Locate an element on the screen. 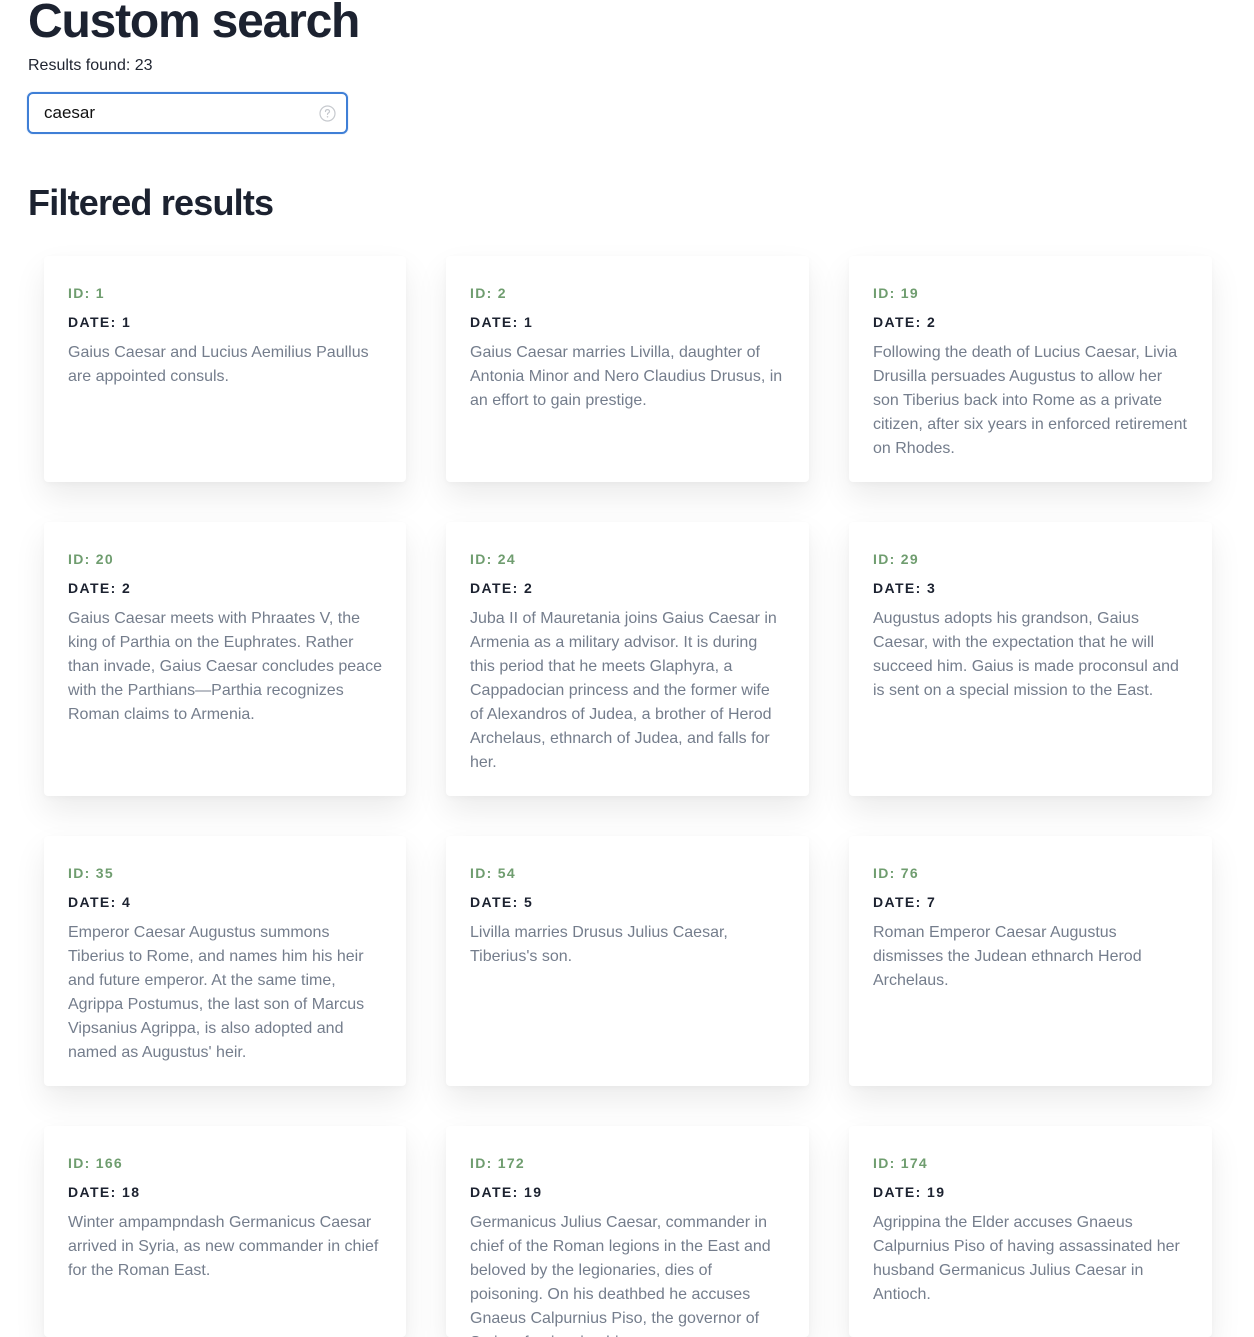 This screenshot has width=1254, height=1337. card-id: ID: 1 is located at coordinates (86, 293).